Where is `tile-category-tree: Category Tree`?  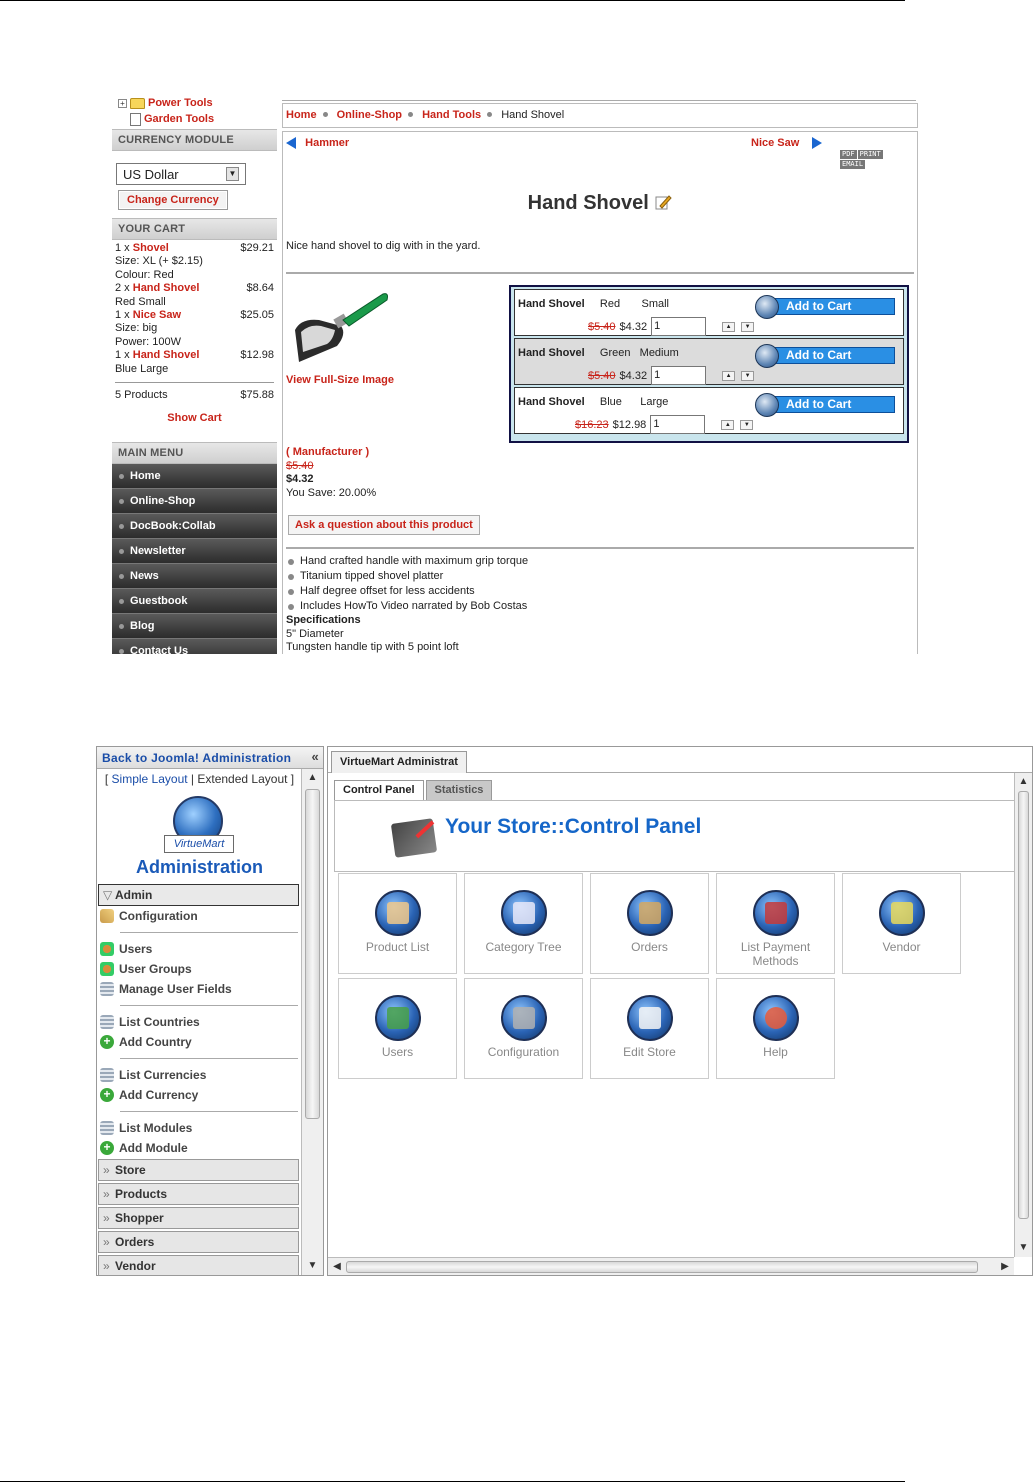 tile-category-tree: Category Tree is located at coordinates (523, 923).